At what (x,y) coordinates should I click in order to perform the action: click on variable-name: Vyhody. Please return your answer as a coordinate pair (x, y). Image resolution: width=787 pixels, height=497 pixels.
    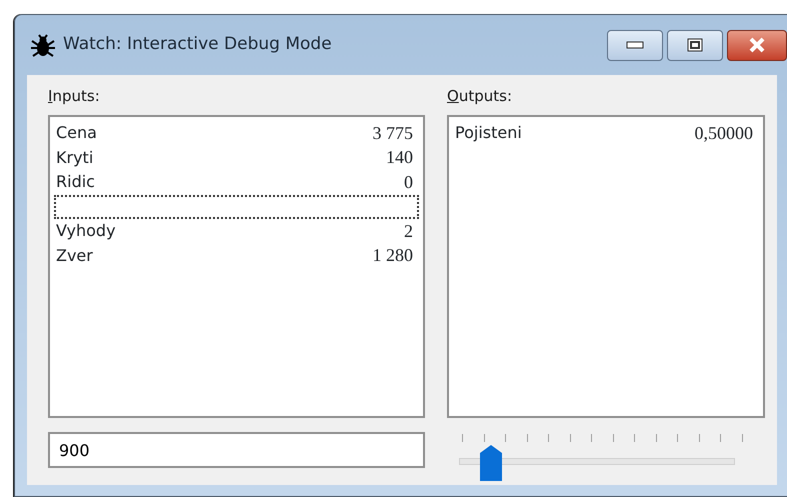
    Looking at the image, I should click on (86, 231).